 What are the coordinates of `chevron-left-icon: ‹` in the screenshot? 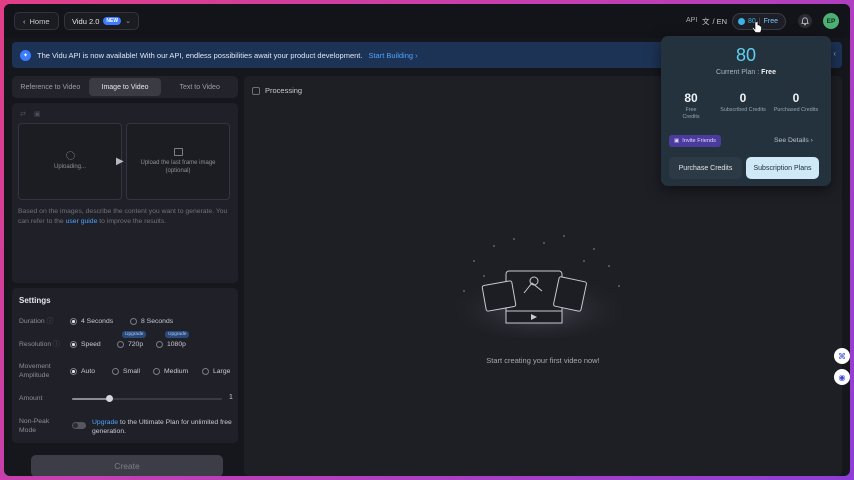 It's located at (24, 21).